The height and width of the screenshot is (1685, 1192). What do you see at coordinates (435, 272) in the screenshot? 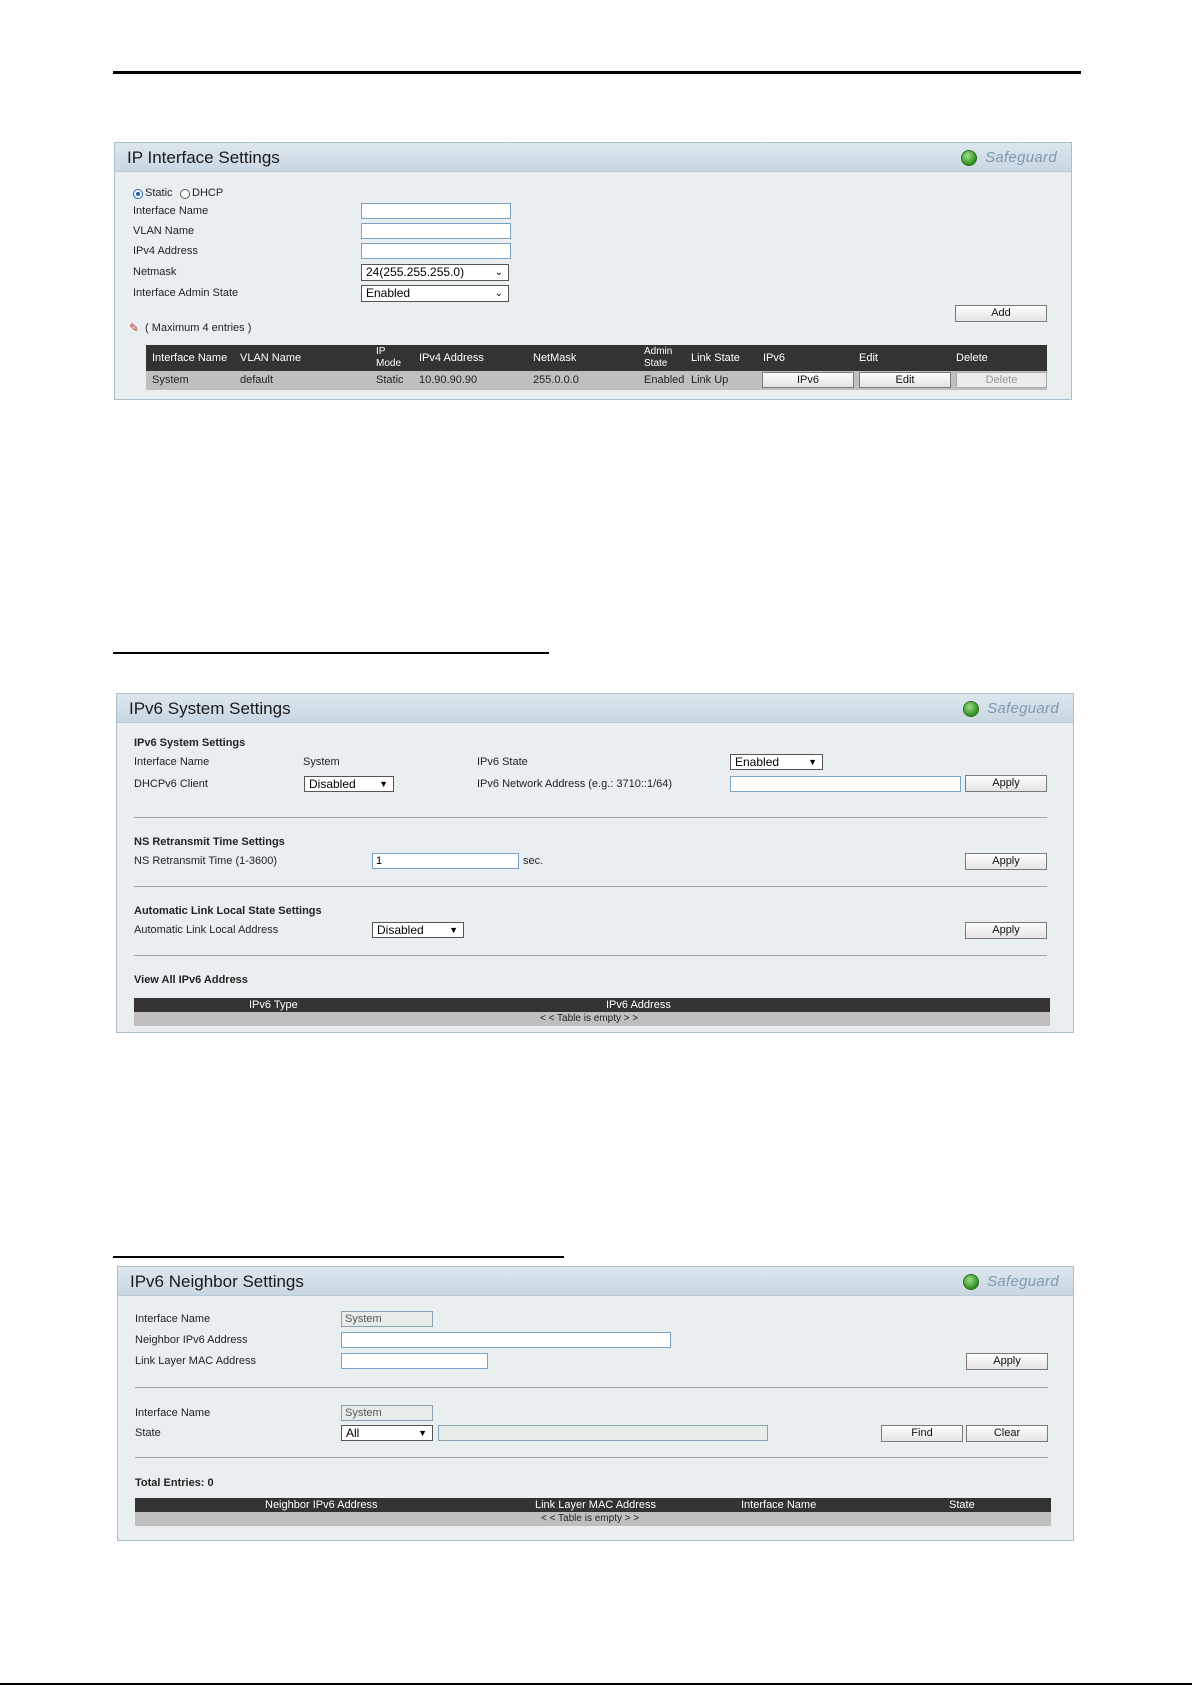
I see `netmask-select: 24(255.255.255.0) ⌄` at bounding box center [435, 272].